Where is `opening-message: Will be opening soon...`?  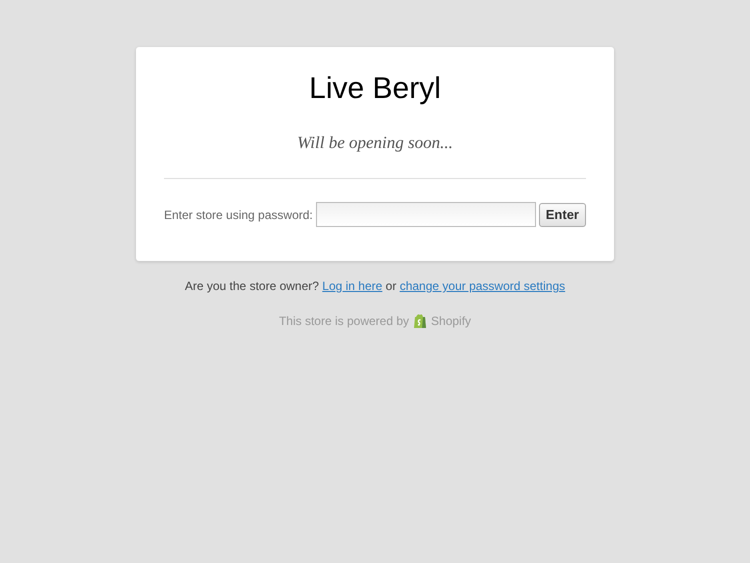
opening-message: Will be opening soon... is located at coordinates (375, 143).